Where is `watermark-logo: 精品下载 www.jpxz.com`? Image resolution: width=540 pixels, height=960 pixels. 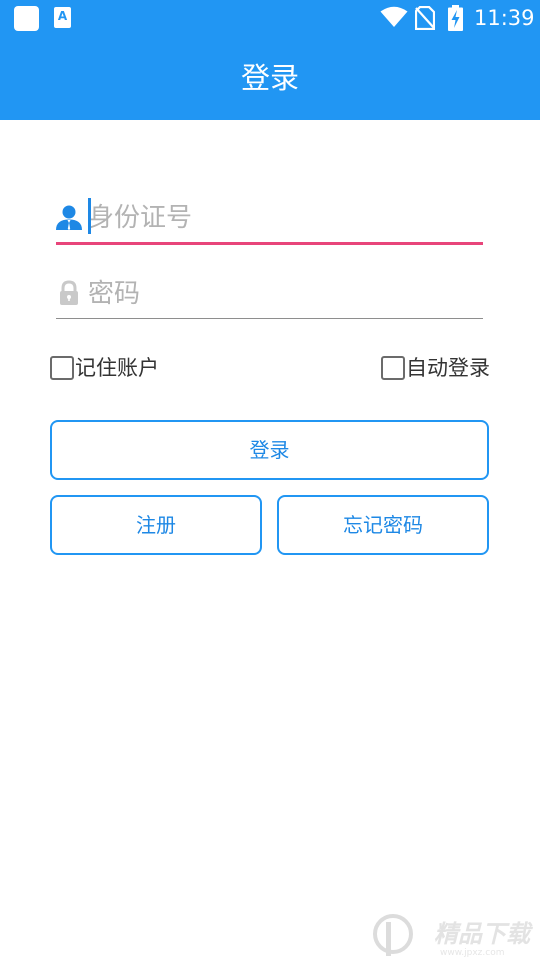
watermark-logo: 精品下载 www.jpxz.com is located at coordinates (453, 936).